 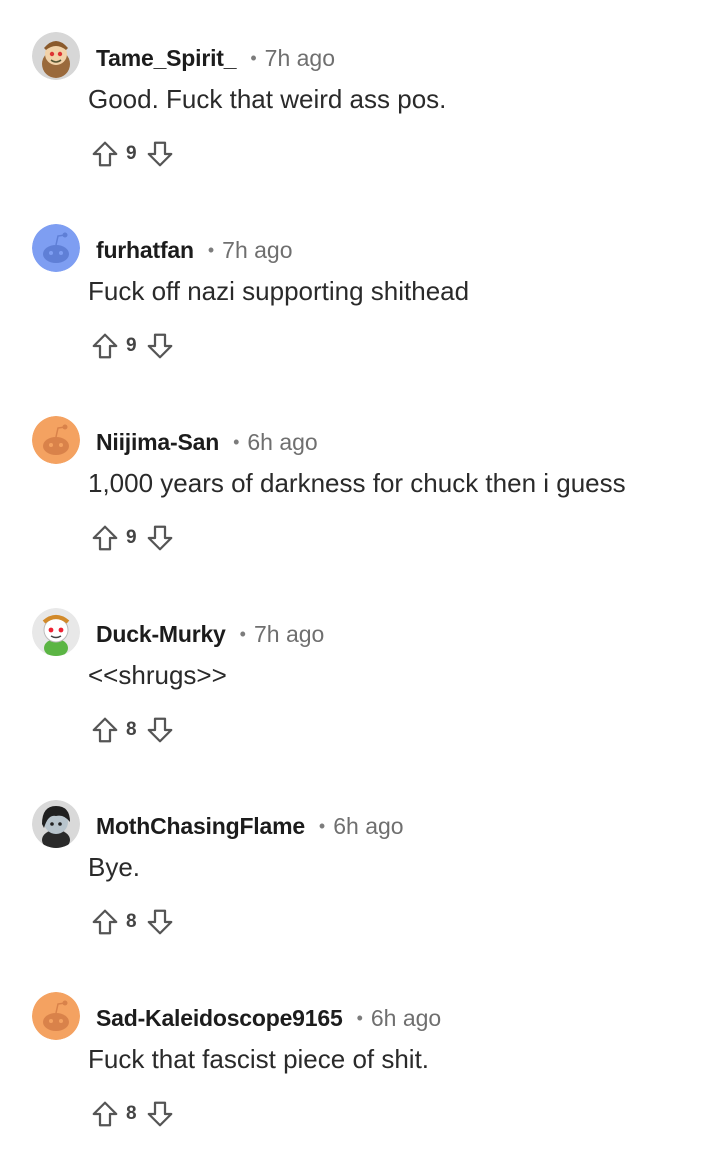 I want to click on snoo-hat-avatar-icon, so click(x=56, y=56).